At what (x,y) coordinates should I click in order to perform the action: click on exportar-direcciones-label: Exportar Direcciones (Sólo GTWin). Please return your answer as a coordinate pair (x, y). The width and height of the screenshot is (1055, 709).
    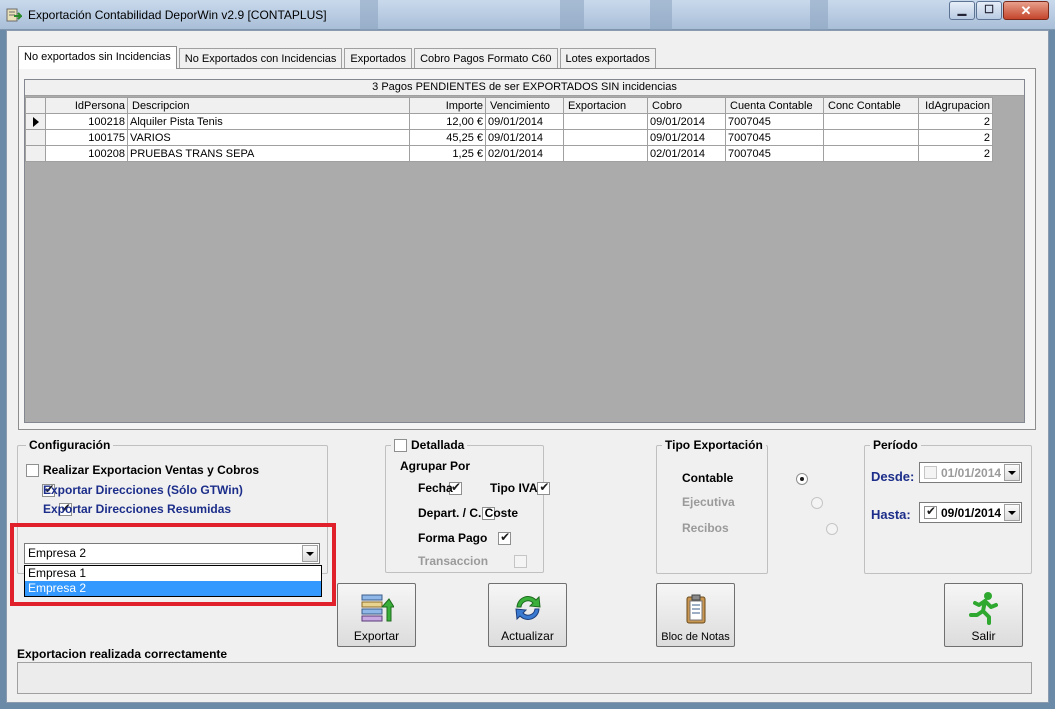
    Looking at the image, I should click on (143, 490).